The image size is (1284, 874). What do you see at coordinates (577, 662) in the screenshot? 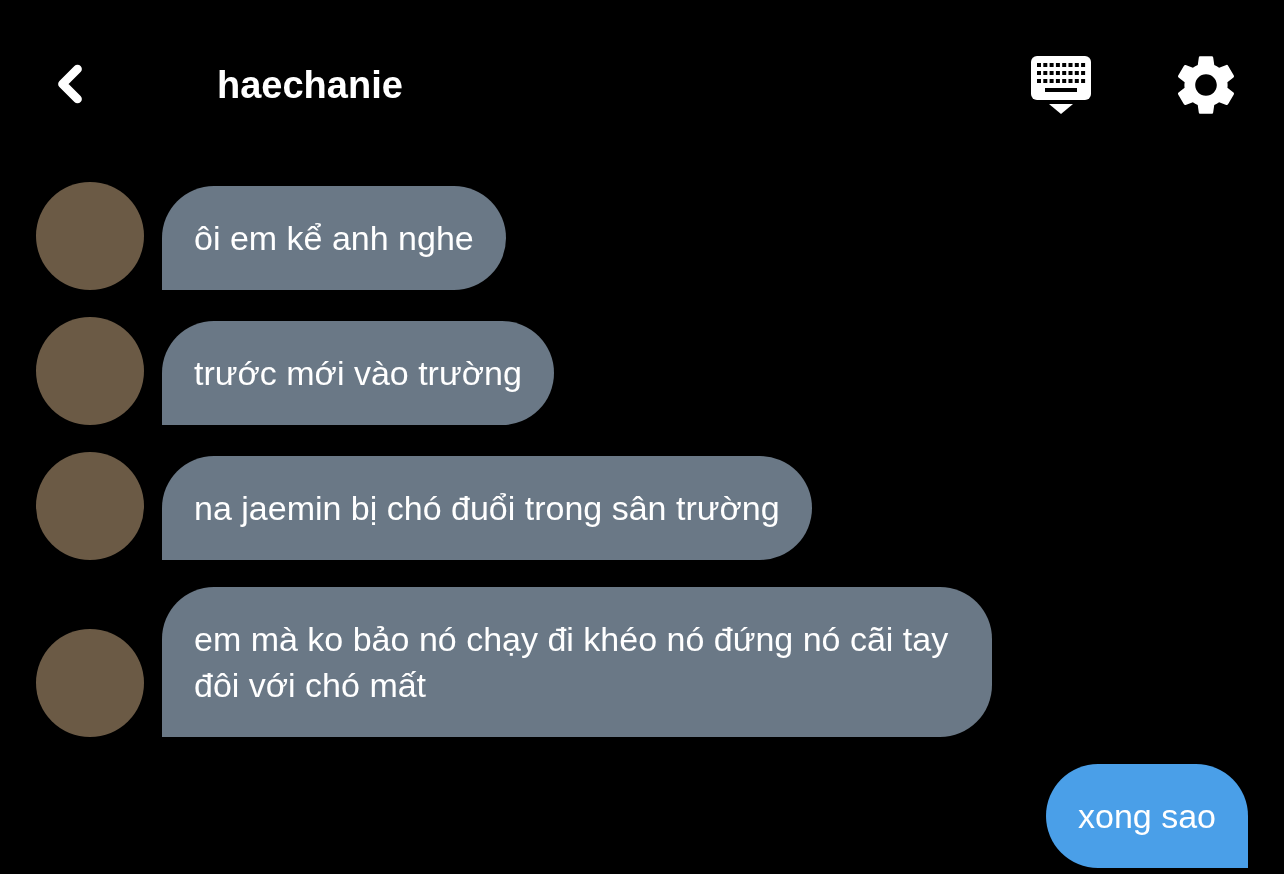
I see `received-message: em mà ko bảo nó chạy đi khéo nó đứng nó cãi tay đôi với chó mất` at bounding box center [577, 662].